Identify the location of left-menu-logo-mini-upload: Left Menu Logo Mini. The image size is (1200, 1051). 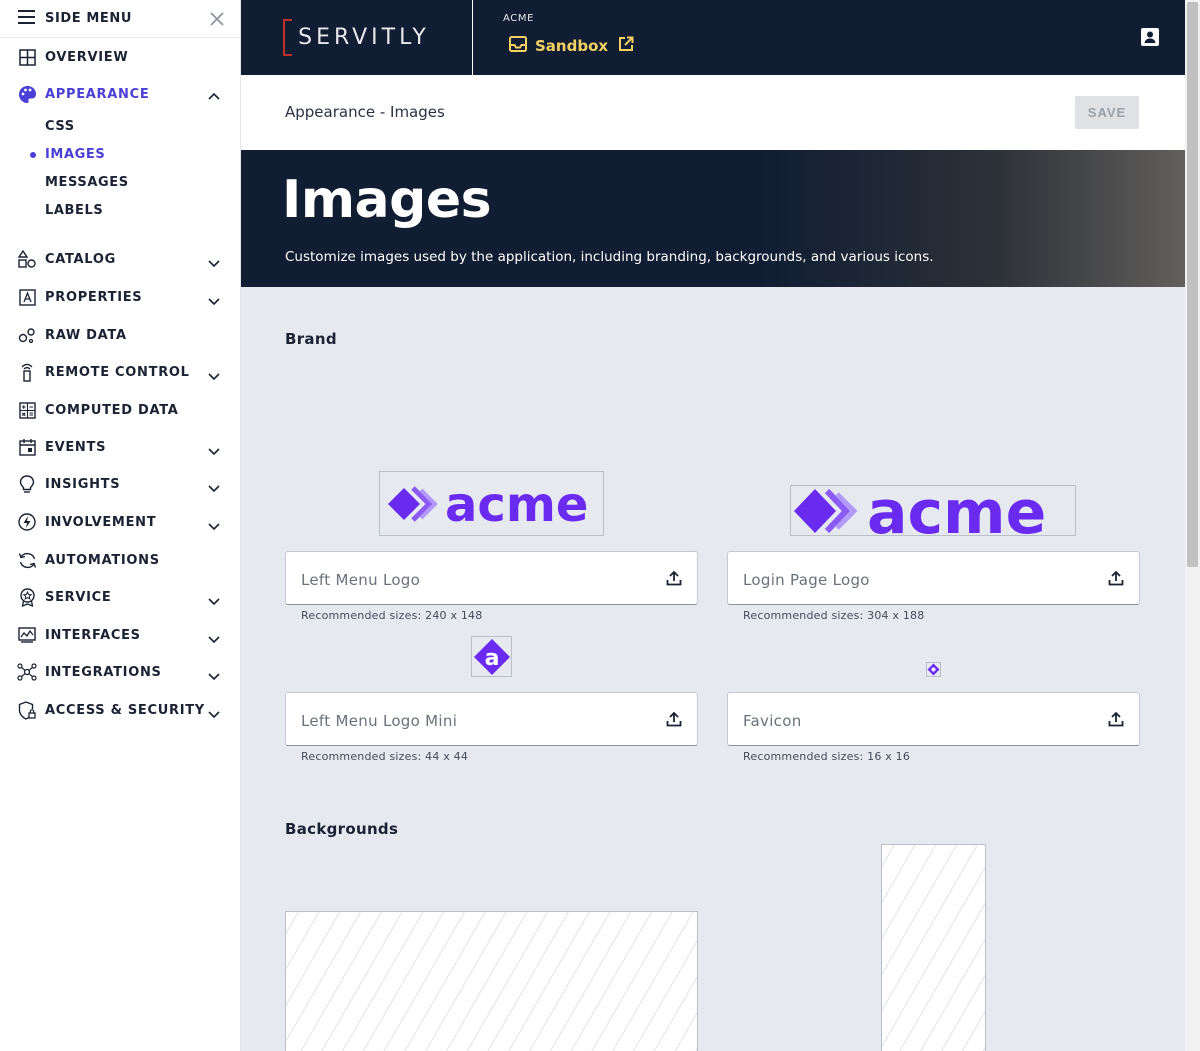
(491, 719).